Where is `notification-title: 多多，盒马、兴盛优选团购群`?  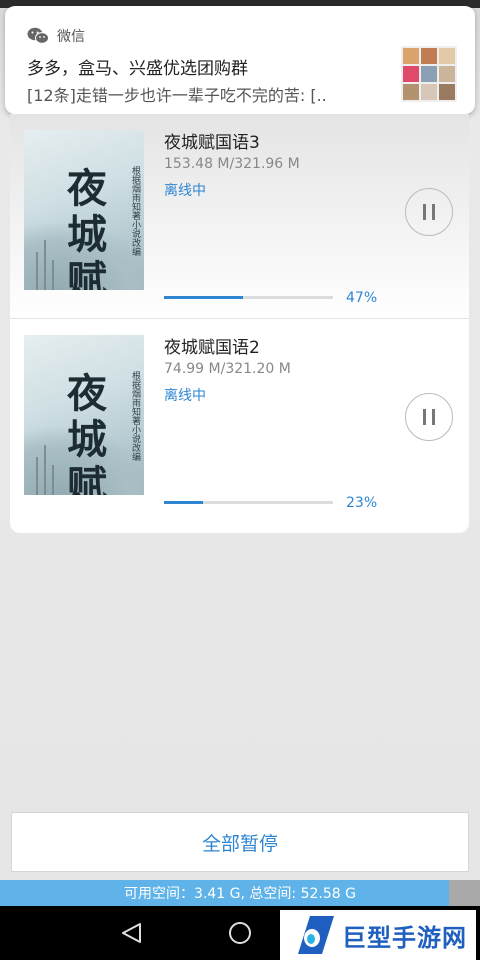
notification-title: 多多，盒马、兴盛优选团购群 is located at coordinates (137, 69).